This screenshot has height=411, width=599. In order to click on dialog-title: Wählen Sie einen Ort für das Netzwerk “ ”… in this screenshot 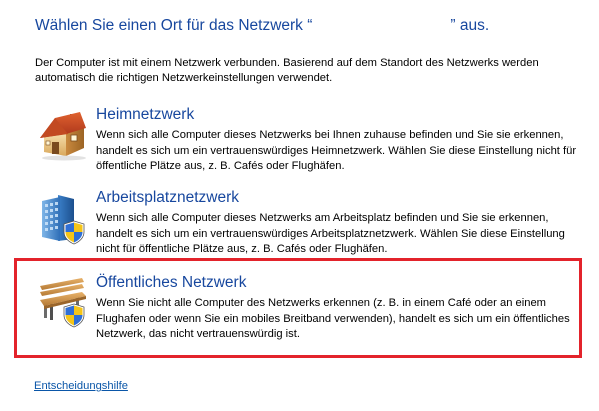, I will do `click(315, 26)`.